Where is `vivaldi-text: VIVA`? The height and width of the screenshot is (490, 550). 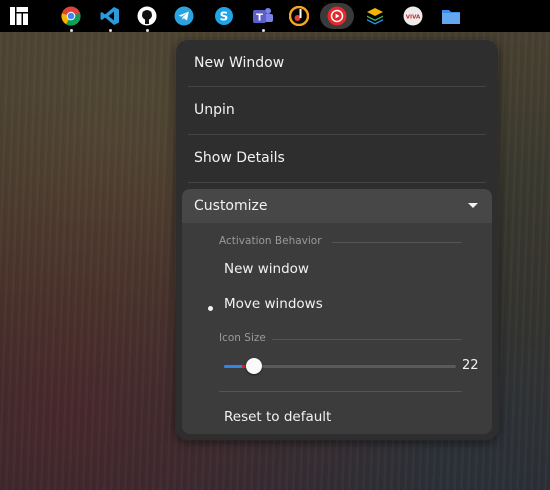
vivaldi-text: VIVA is located at coordinates (413, 18).